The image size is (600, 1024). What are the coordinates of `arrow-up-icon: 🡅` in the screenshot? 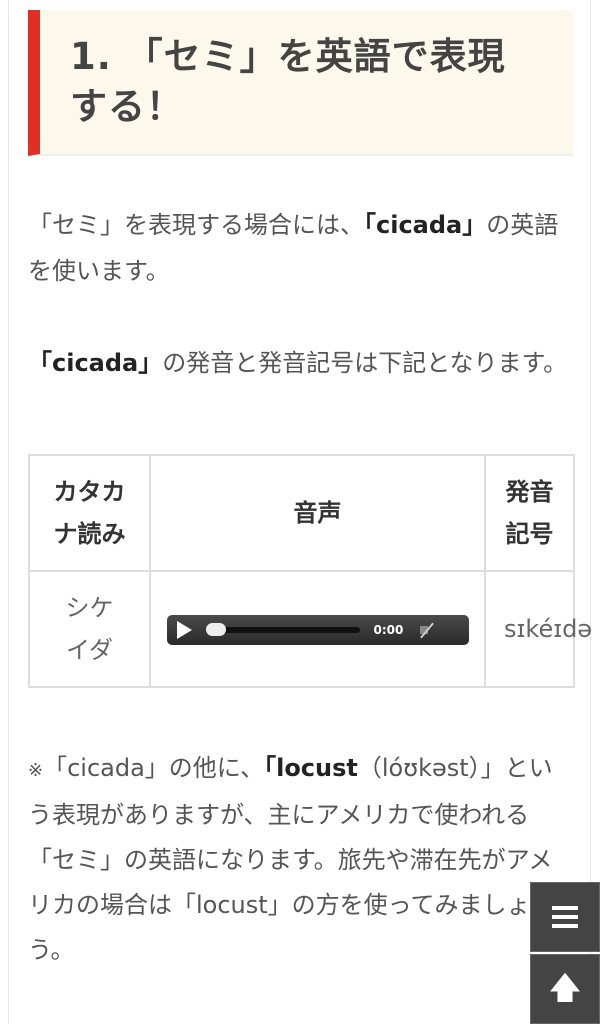 It's located at (565, 988).